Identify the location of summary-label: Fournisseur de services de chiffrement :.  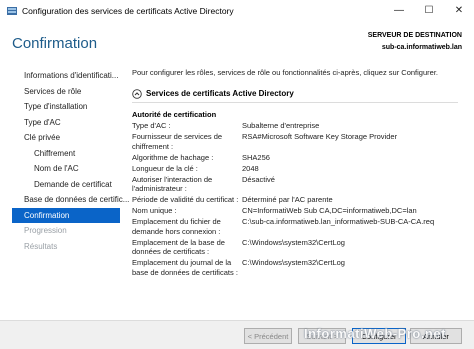
(177, 141).